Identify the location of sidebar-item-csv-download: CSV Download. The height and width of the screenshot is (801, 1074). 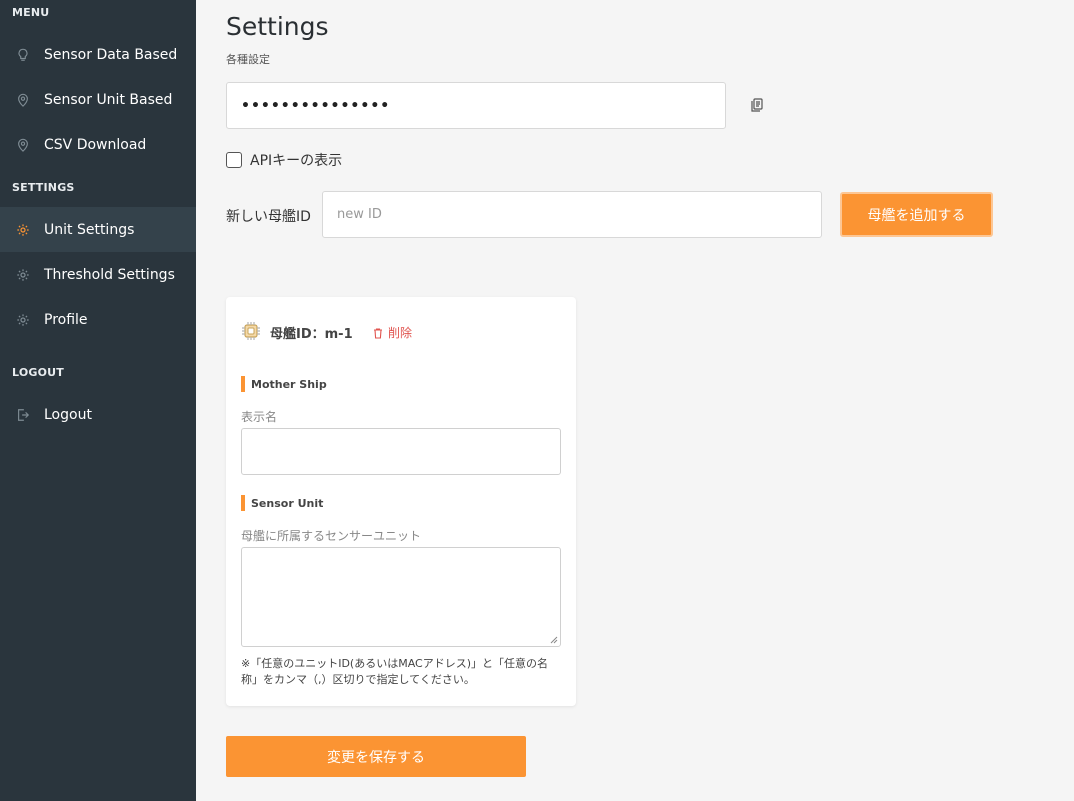
(98, 144).